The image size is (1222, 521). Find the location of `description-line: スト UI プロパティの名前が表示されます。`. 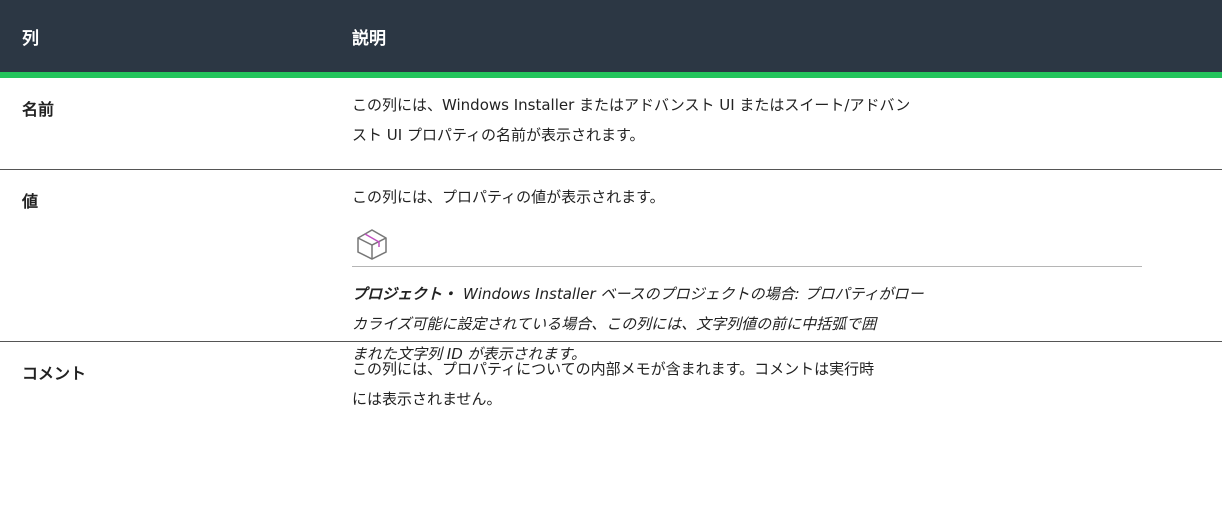

description-line: スト UI プロパティの名前が表示されます。 is located at coordinates (498, 135).